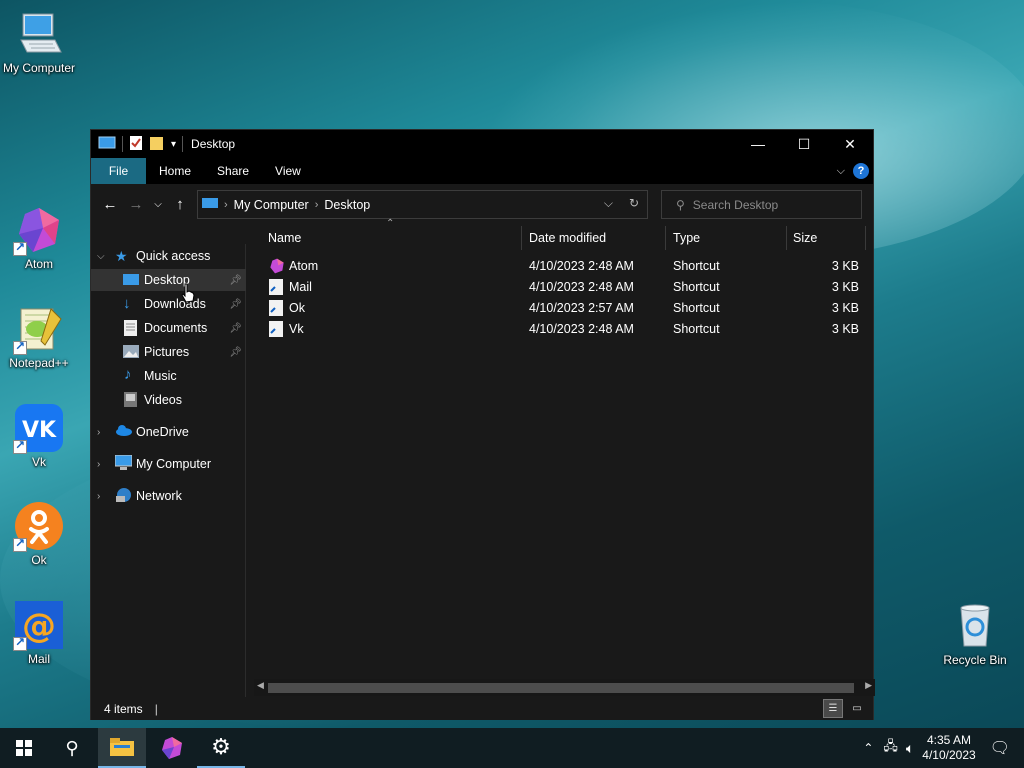 The width and height of the screenshot is (1024, 768). Describe the element at coordinates (127, 303) in the screenshot. I see `download-arrow-icon: ↓` at that location.